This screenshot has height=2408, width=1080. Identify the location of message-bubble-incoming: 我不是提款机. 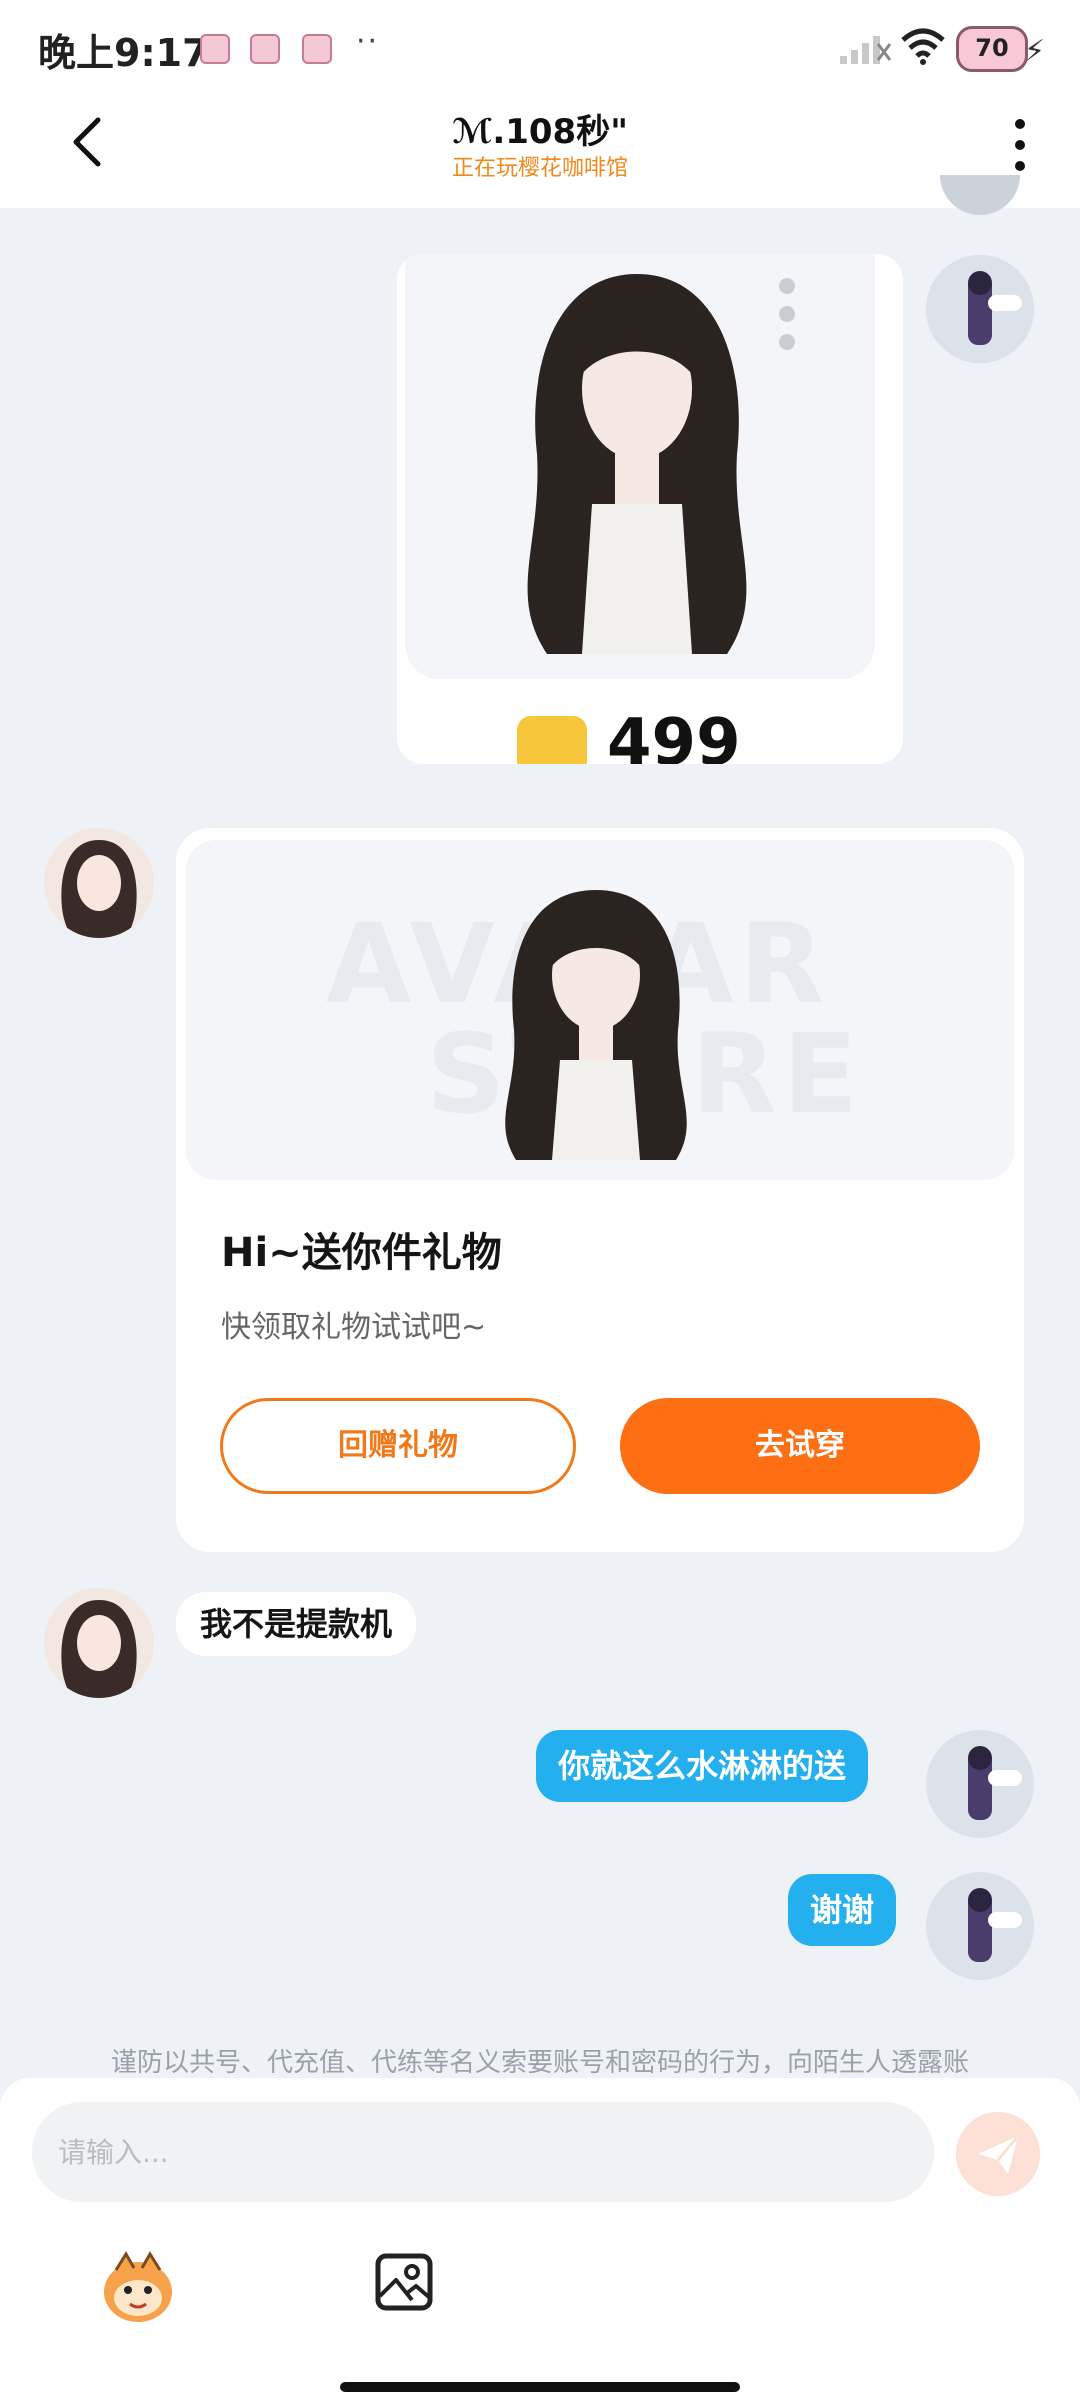
(296, 1624).